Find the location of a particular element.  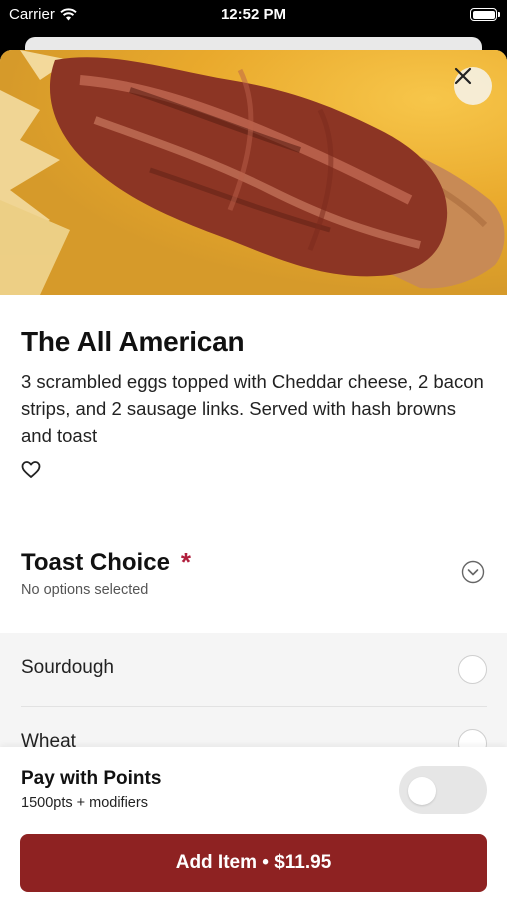

option-radio is located at coordinates (472, 669).